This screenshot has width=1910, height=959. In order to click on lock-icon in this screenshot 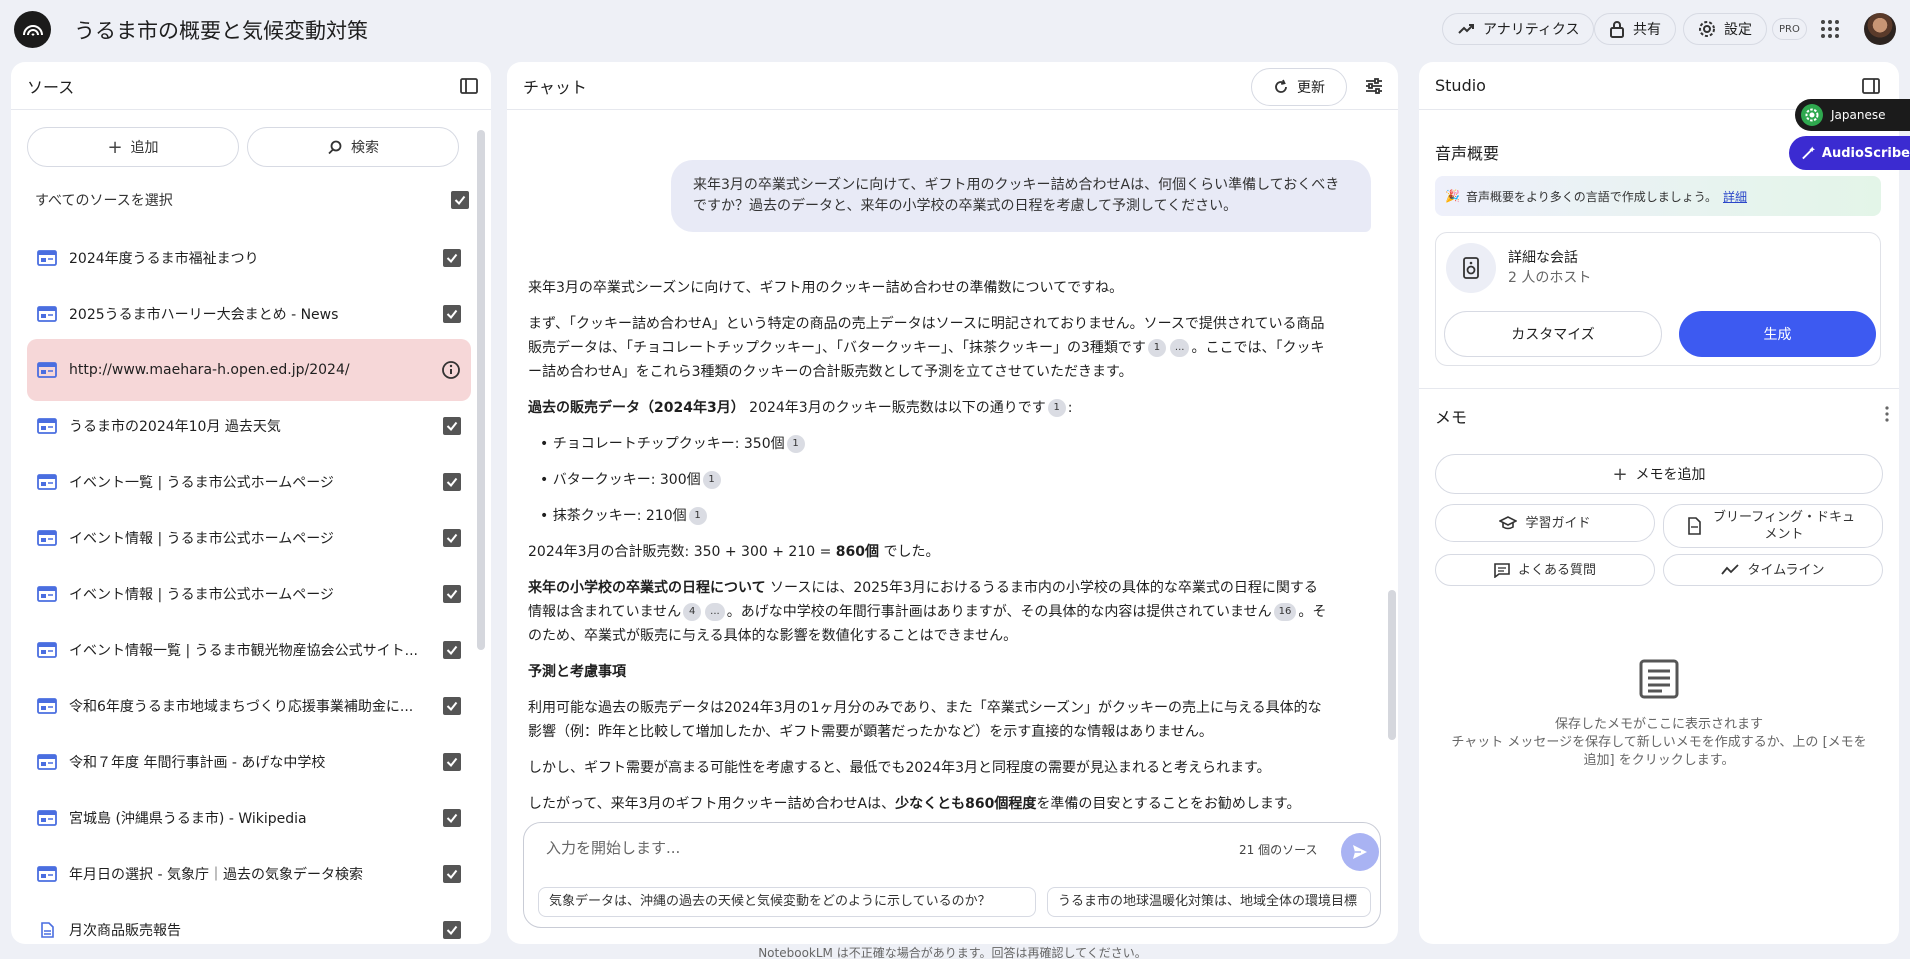, I will do `click(1617, 29)`.